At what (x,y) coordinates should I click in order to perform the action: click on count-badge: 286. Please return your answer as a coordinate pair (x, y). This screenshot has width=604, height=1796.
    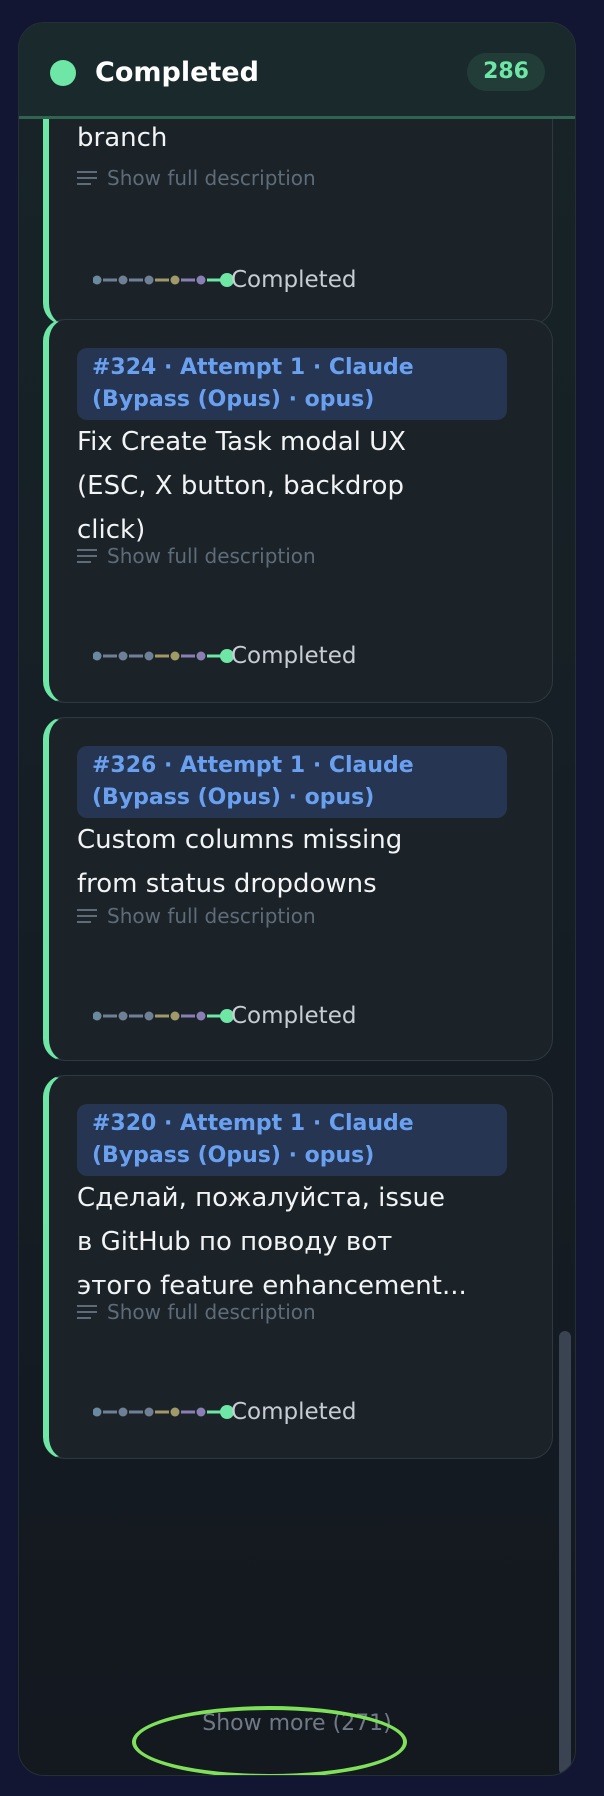
    Looking at the image, I should click on (506, 72).